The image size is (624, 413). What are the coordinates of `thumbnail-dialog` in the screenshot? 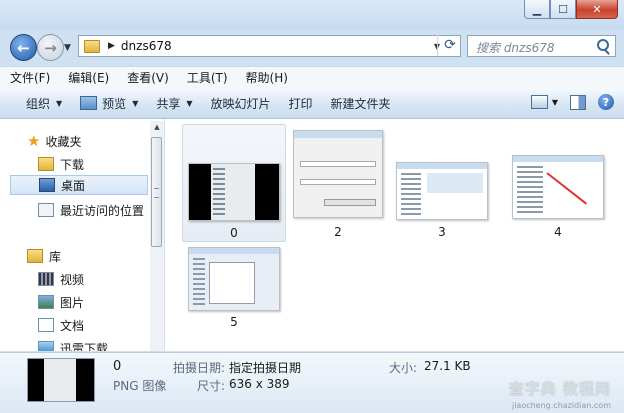 It's located at (232, 283).